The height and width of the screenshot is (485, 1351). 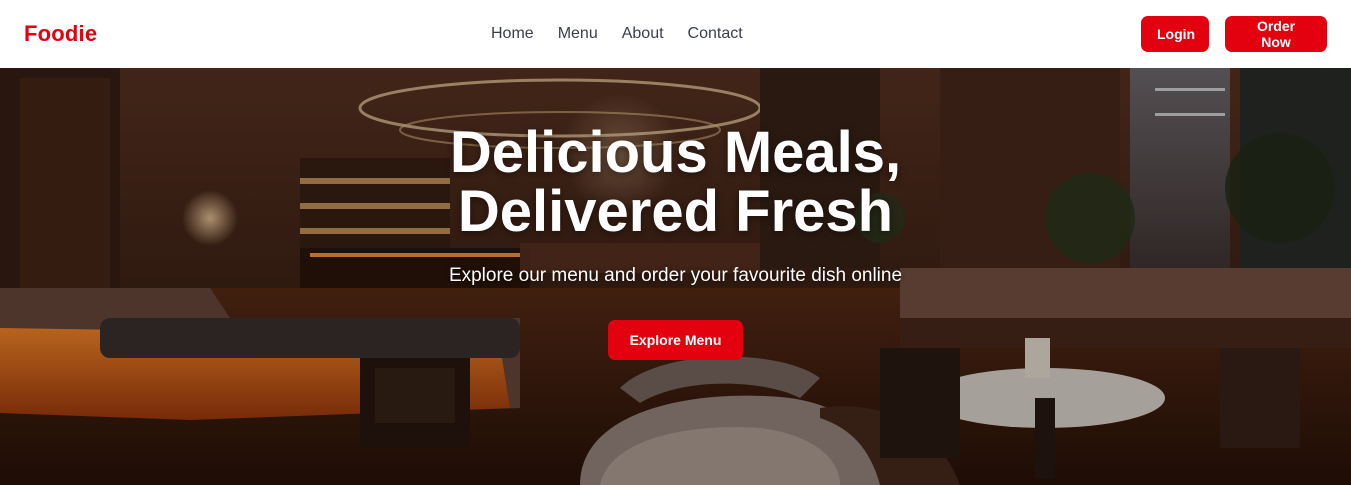 What do you see at coordinates (643, 34) in the screenshot?
I see `nav-link-about: About` at bounding box center [643, 34].